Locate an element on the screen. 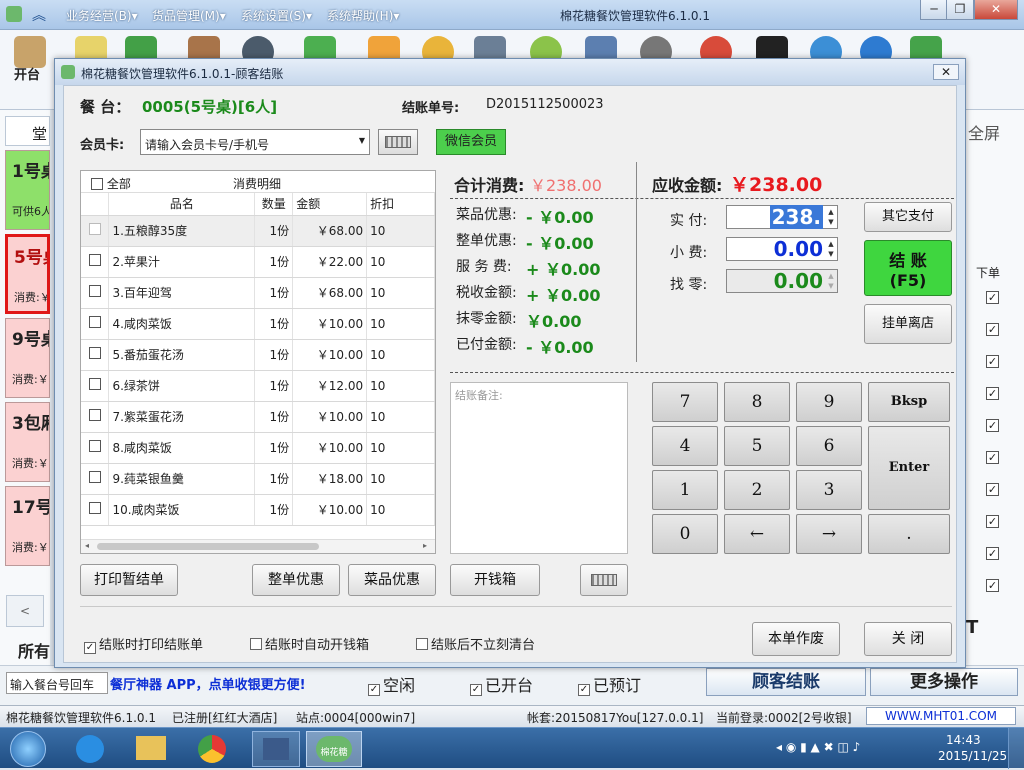 This screenshot has height=770, width=1024. scroll-left-icon: ◂ is located at coordinates (87, 545).